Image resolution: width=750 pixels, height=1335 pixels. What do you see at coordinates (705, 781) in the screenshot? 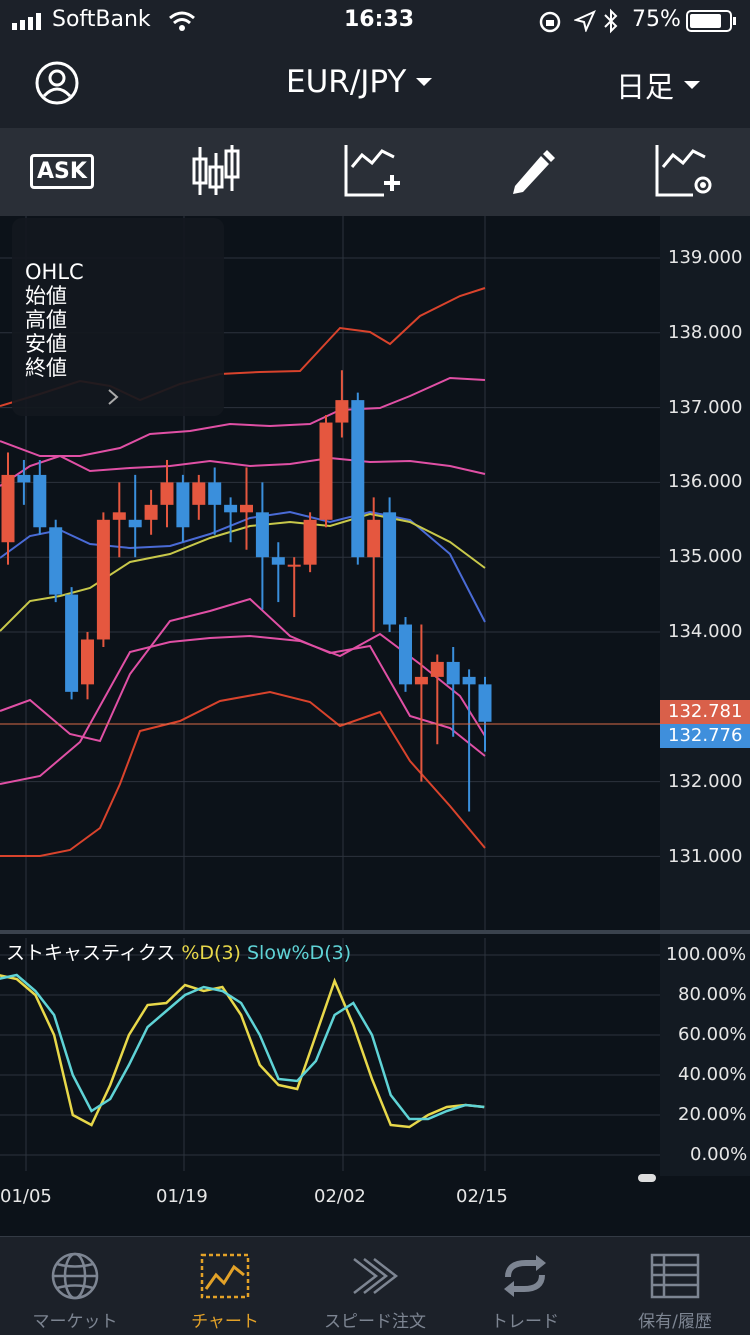
I see `price-tick: 132.000` at bounding box center [705, 781].